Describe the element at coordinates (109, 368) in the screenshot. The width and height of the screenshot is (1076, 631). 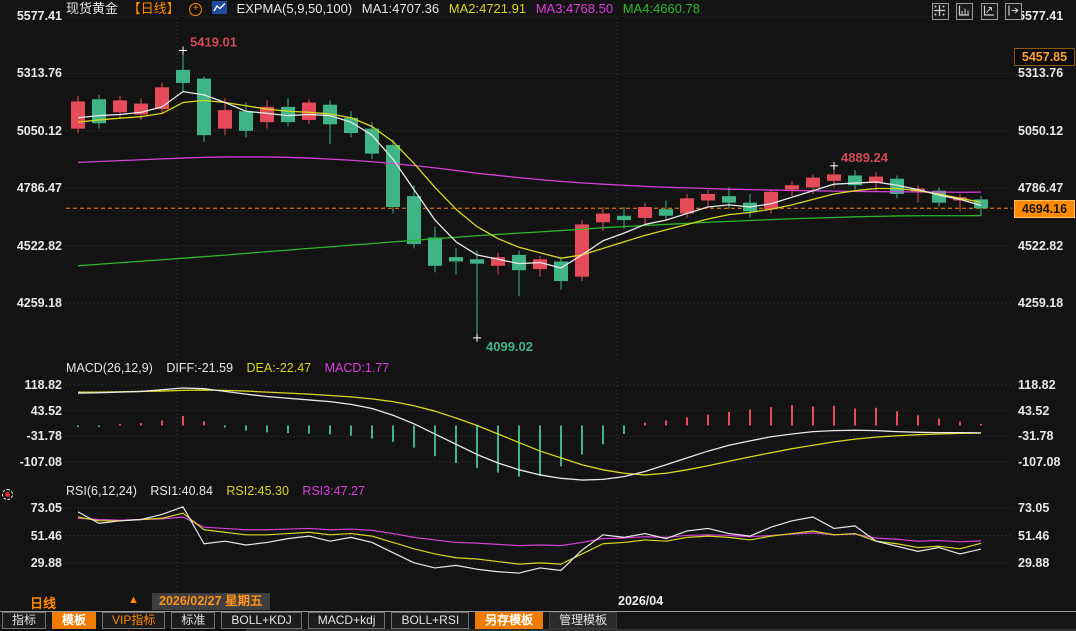
I see `macd-title: MACD(26,12,9)` at that location.